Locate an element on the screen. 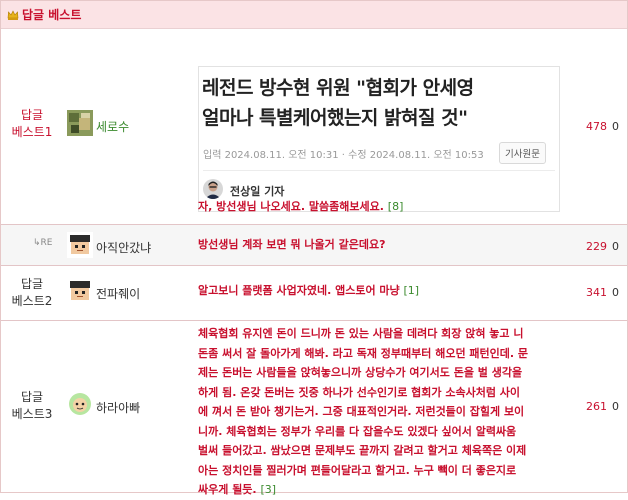  like-count: 229 is located at coordinates (596, 246).